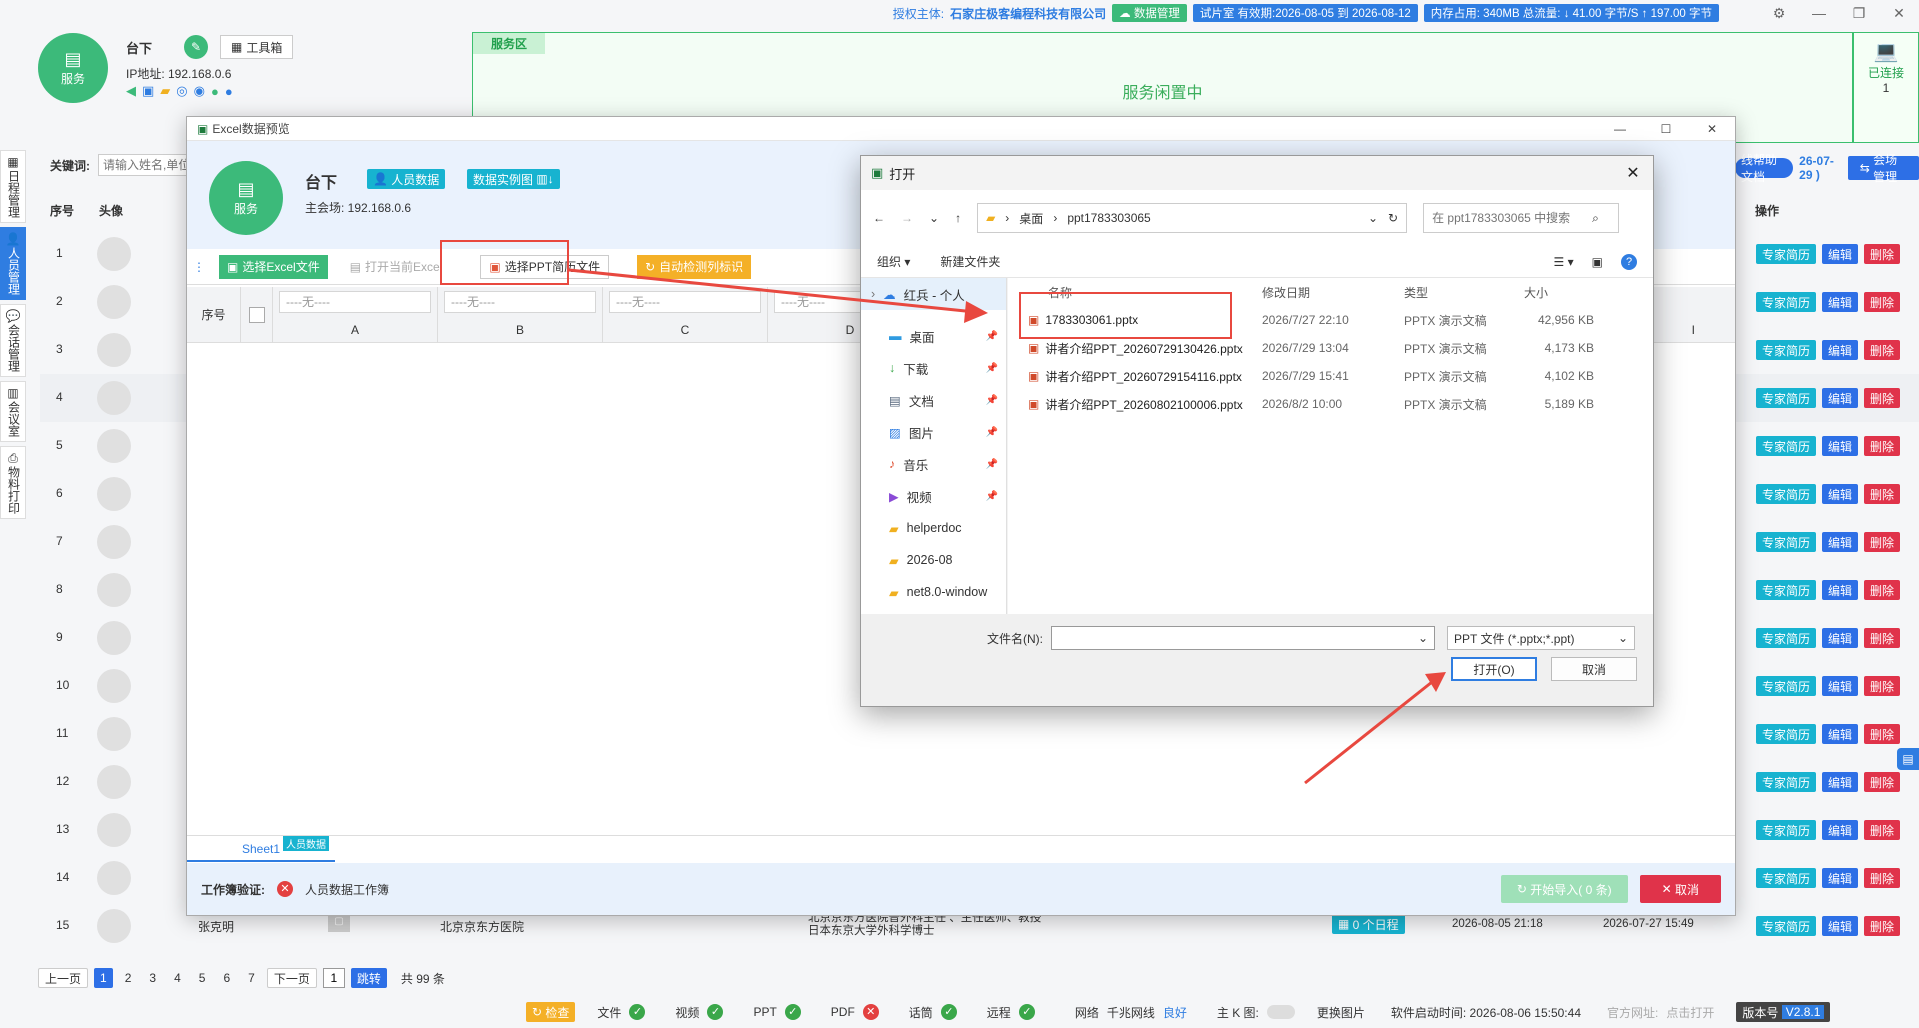 Image resolution: width=1919 pixels, height=1028 pixels. What do you see at coordinates (1280, 1012) in the screenshot?
I see `main-k-toggle` at bounding box center [1280, 1012].